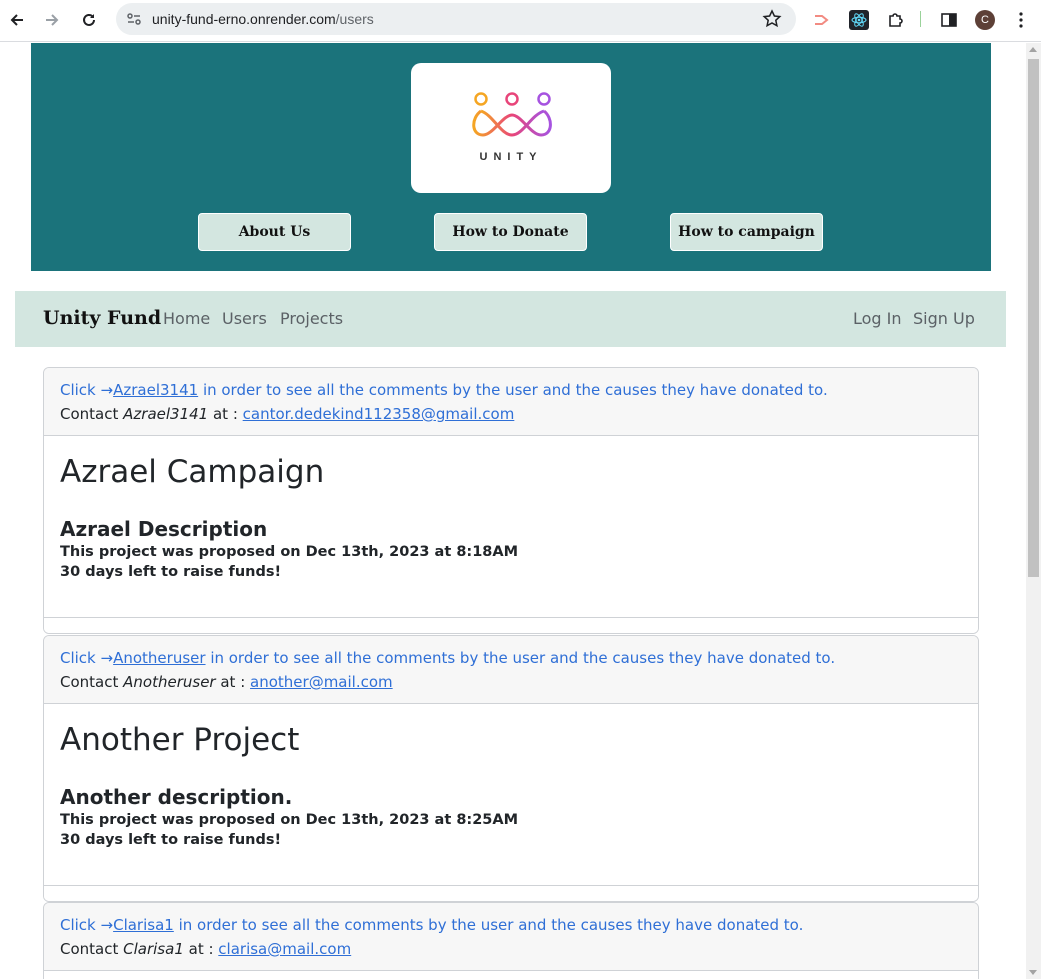 This screenshot has height=979, width=1041. I want to click on how-to-donate-button: How to Donate, so click(510, 232).